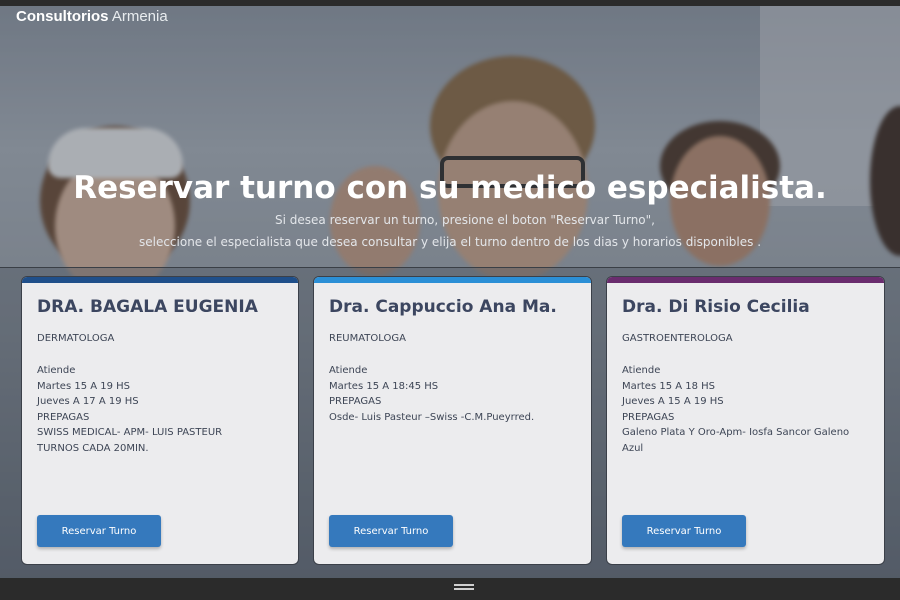  What do you see at coordinates (62, 16) in the screenshot?
I see `brand-name-bold: Consultorios` at bounding box center [62, 16].